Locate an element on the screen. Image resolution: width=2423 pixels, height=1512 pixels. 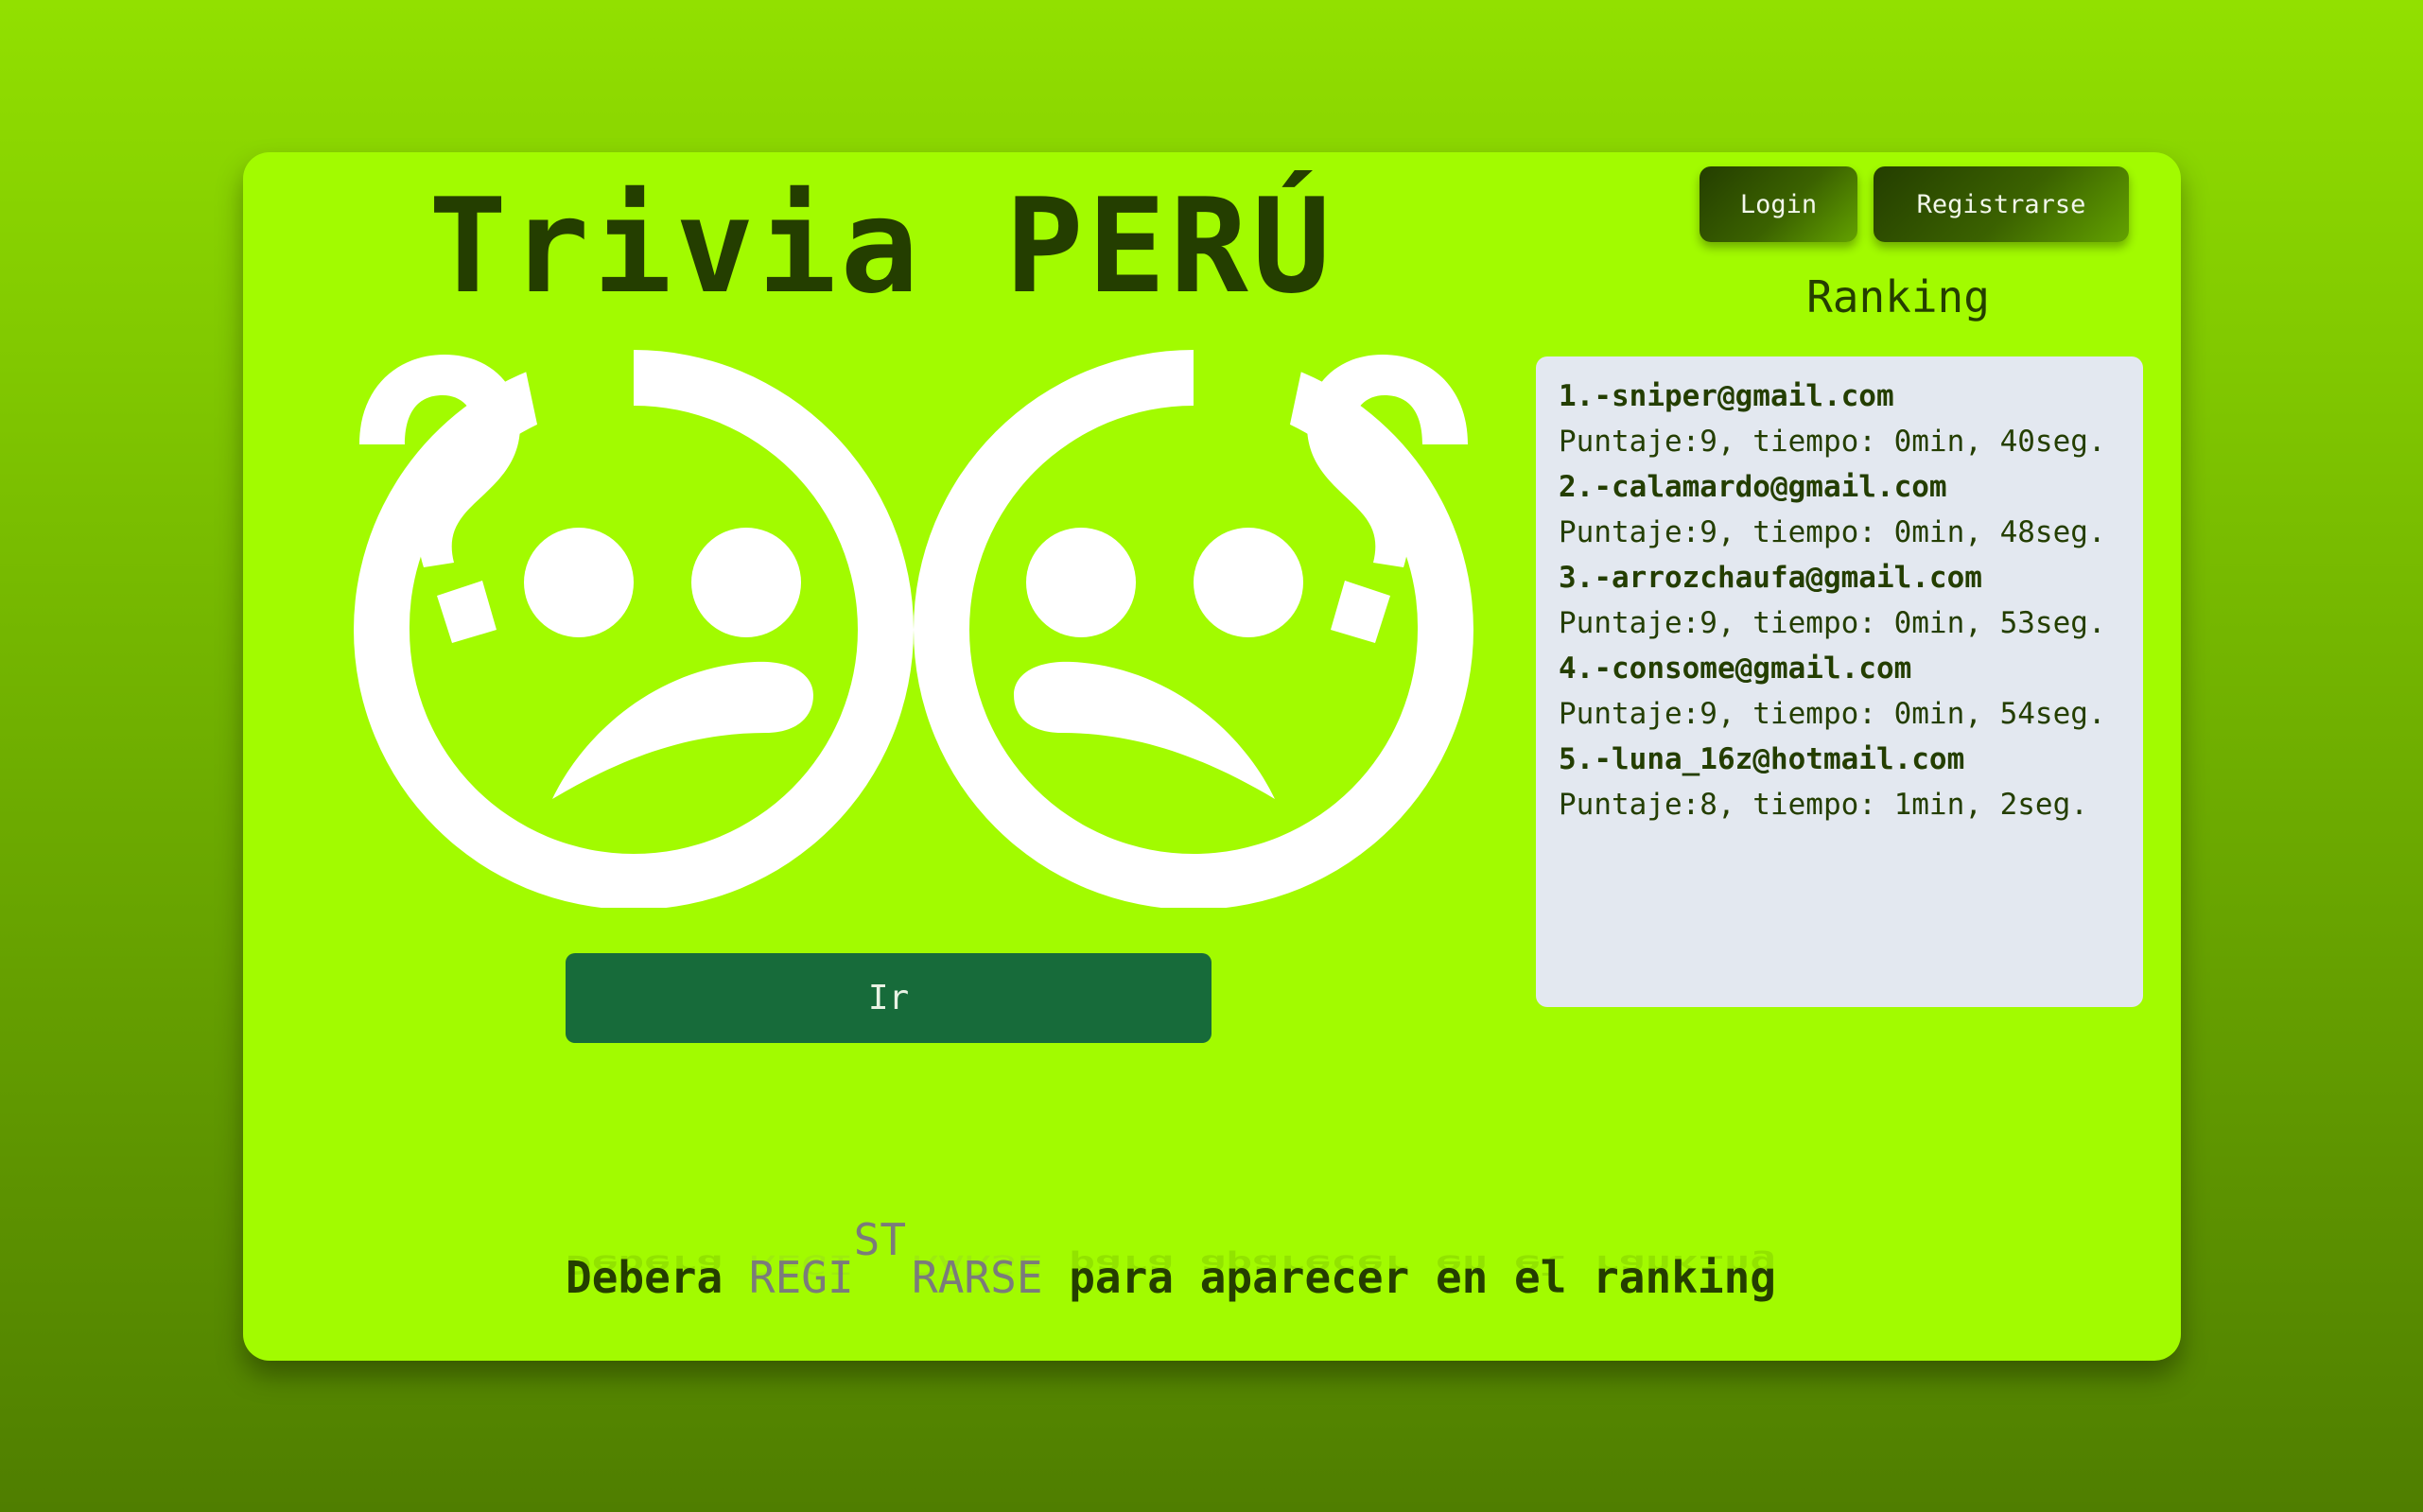
ranking-score: Puntaje:9, tiempo: 0min, 40seg. is located at coordinates (1832, 442).